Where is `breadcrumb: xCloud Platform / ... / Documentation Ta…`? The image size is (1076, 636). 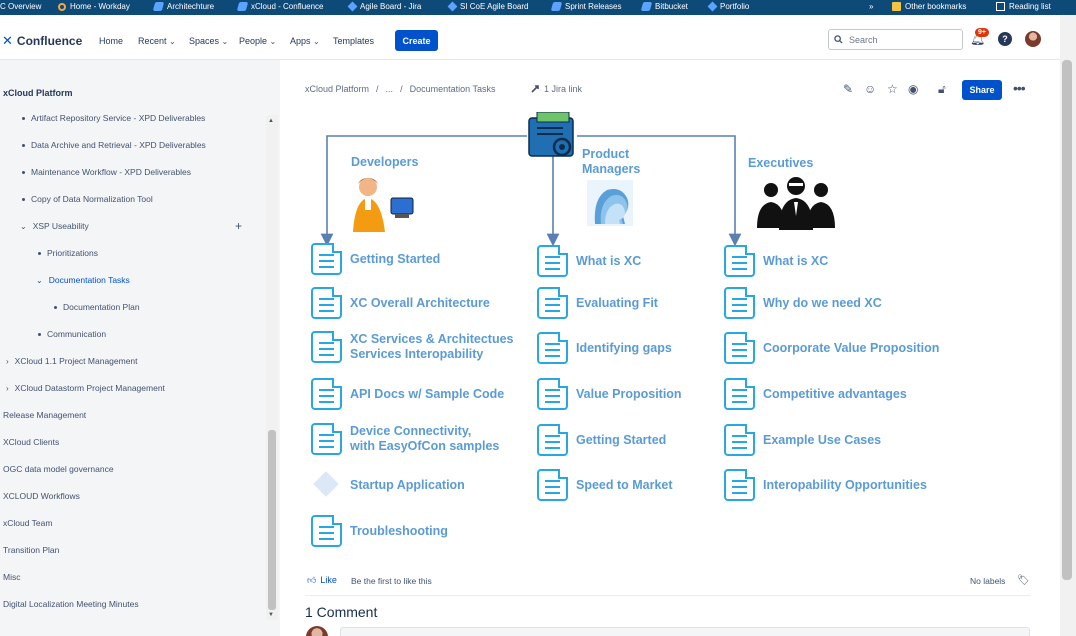 breadcrumb: xCloud Platform / ... / Documentation Ta… is located at coordinates (400, 89).